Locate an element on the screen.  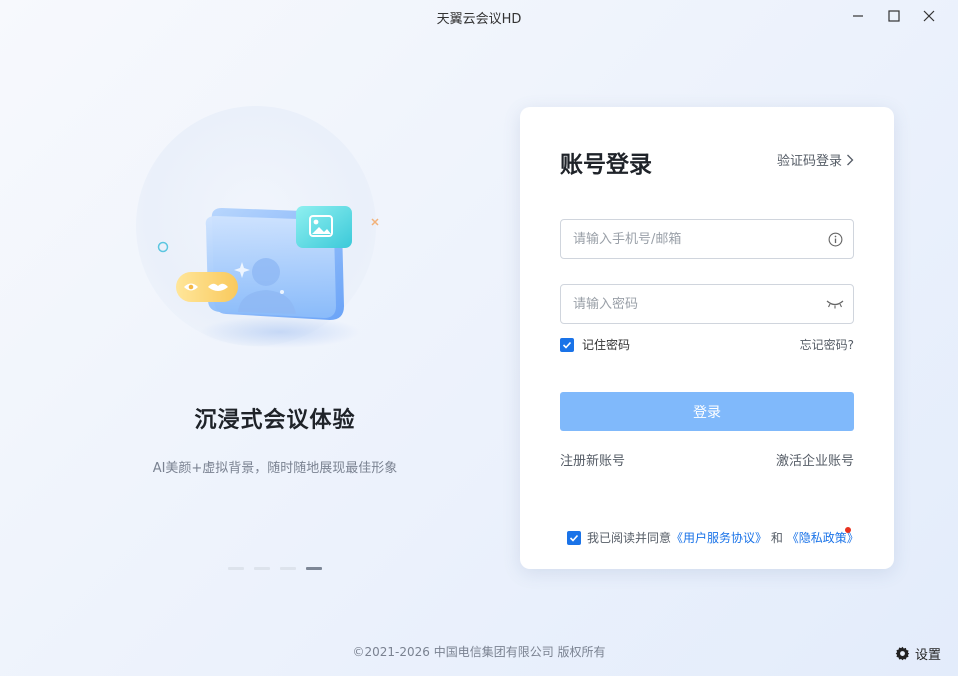
settings-label: 设置 is located at coordinates (928, 655).